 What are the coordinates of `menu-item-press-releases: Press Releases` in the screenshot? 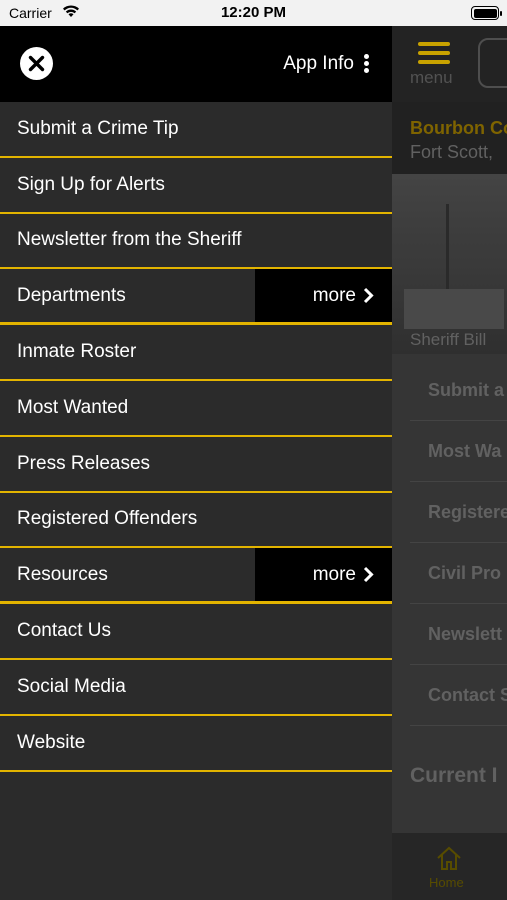 It's located at (196, 465).